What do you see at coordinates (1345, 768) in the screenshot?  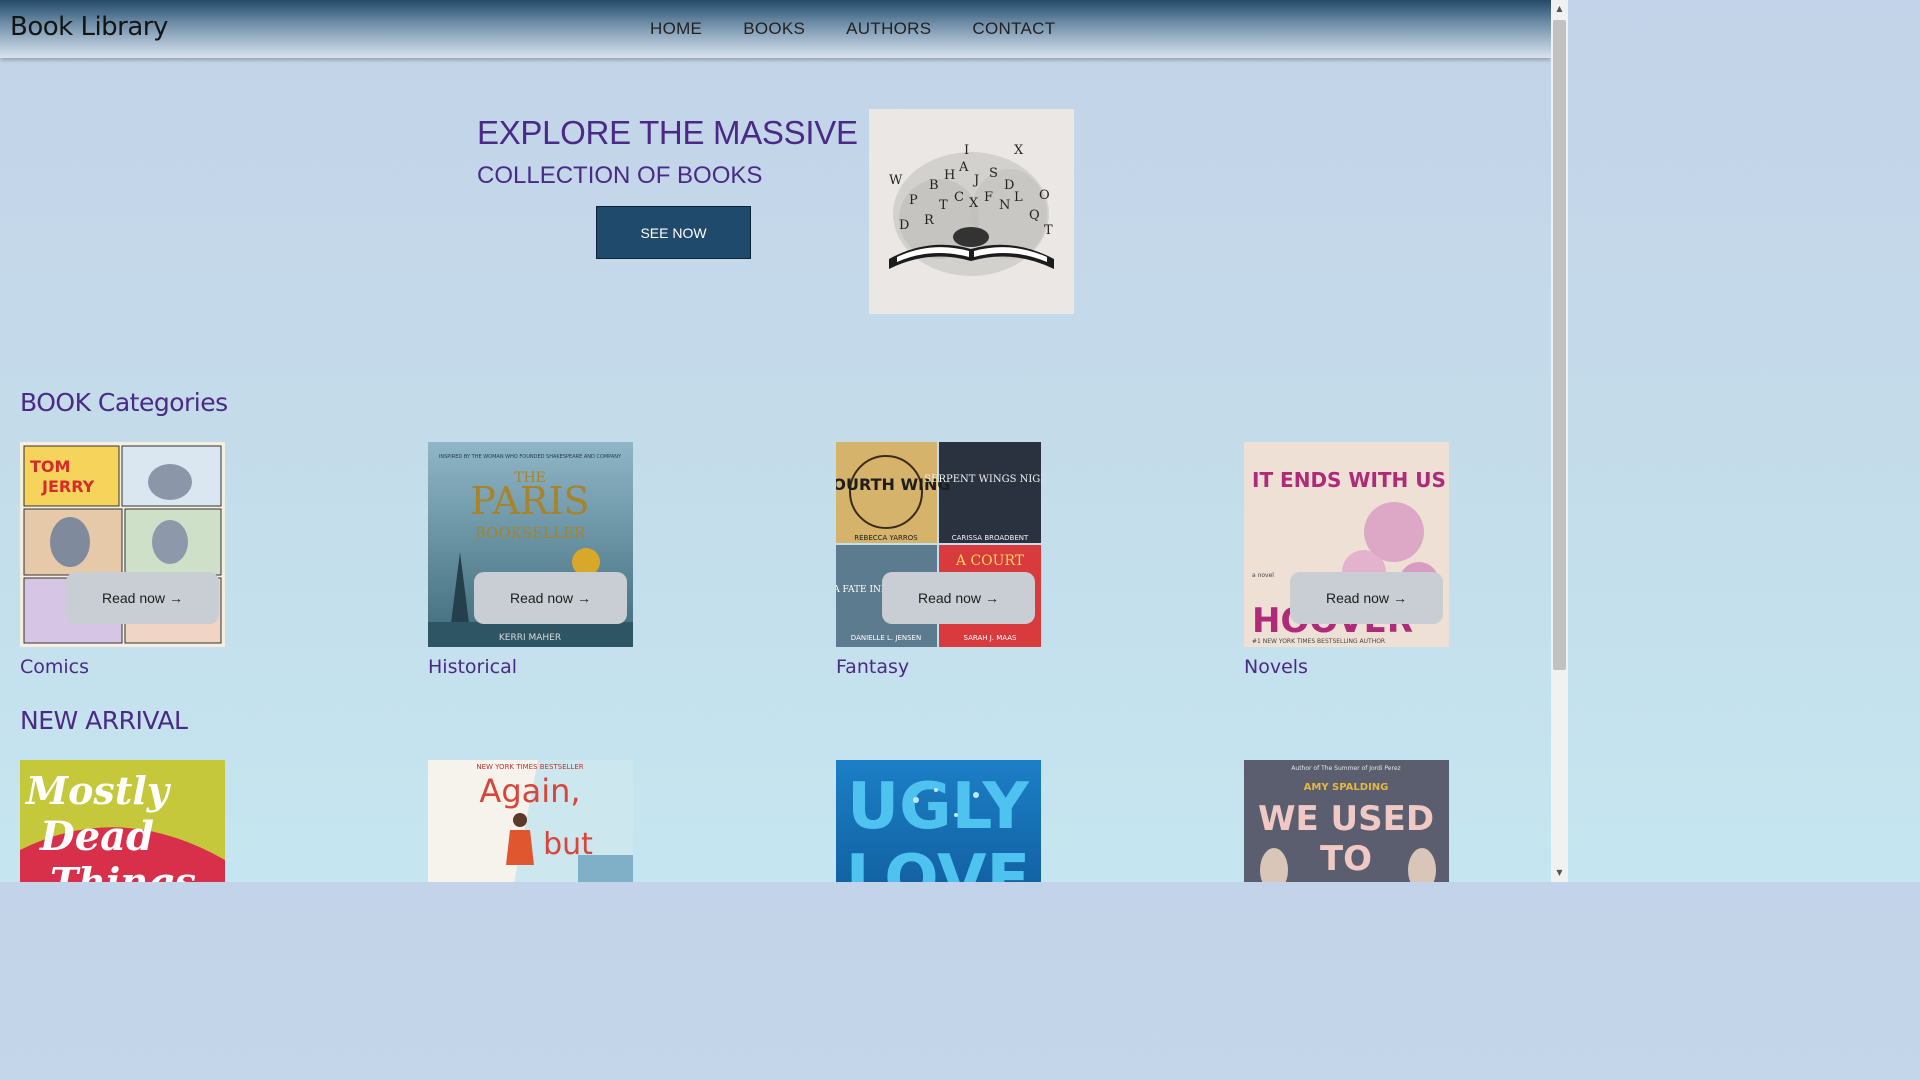 I see `cover-text: Author of The Summer of Jordi Perez` at bounding box center [1345, 768].